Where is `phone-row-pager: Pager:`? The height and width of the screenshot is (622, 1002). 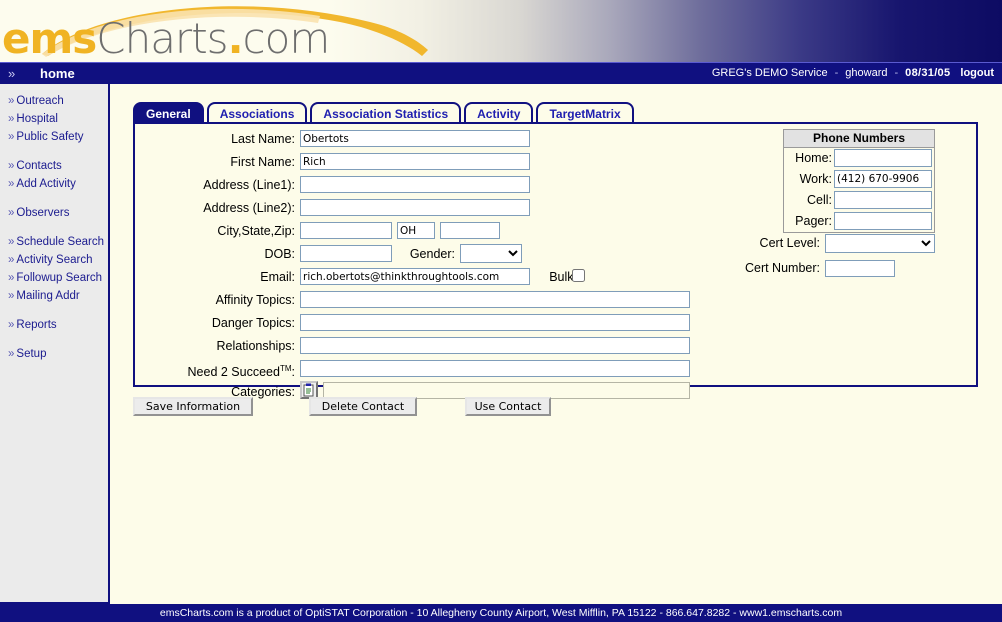
phone-row-pager: Pager: is located at coordinates (859, 221).